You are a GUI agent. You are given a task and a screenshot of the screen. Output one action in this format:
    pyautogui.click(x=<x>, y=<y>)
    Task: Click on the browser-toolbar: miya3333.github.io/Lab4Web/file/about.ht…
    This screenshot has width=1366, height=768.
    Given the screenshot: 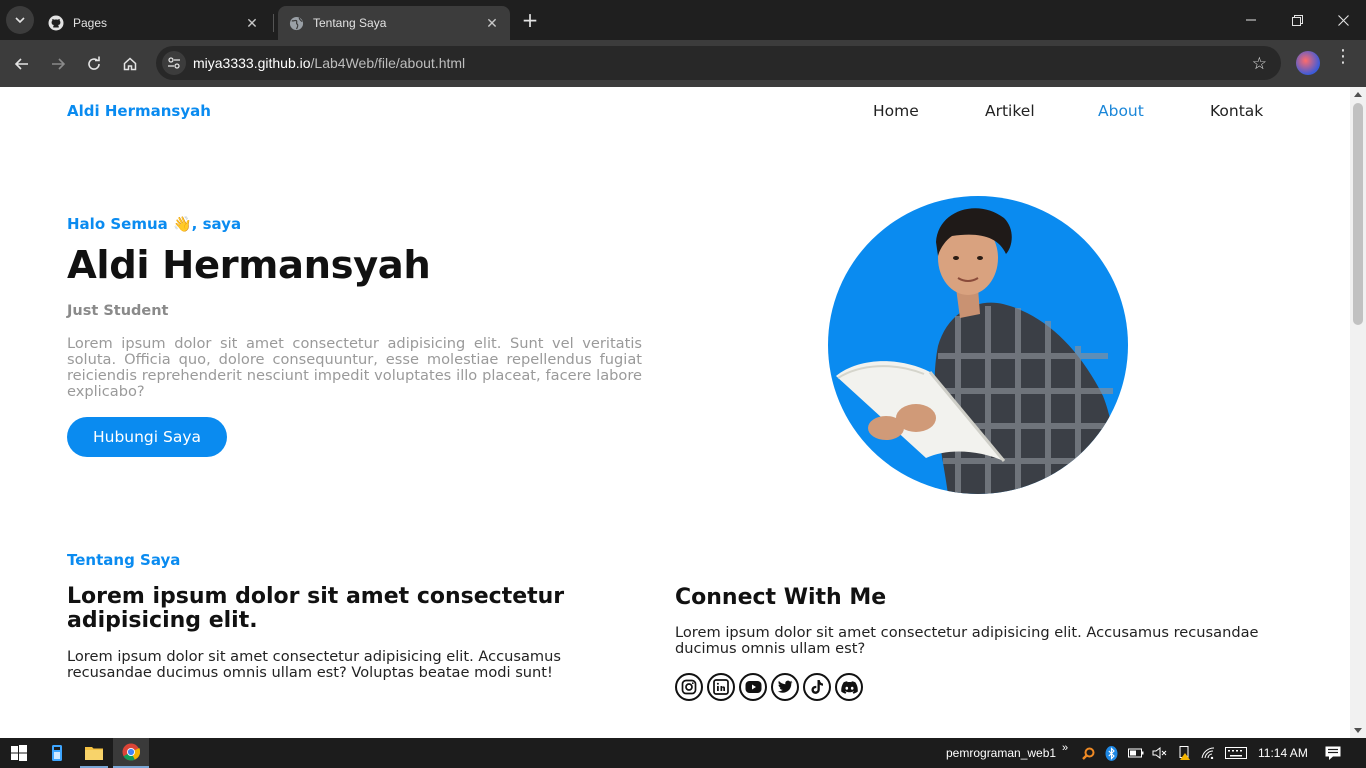 What is the action you would take?
    pyautogui.click(x=683, y=63)
    